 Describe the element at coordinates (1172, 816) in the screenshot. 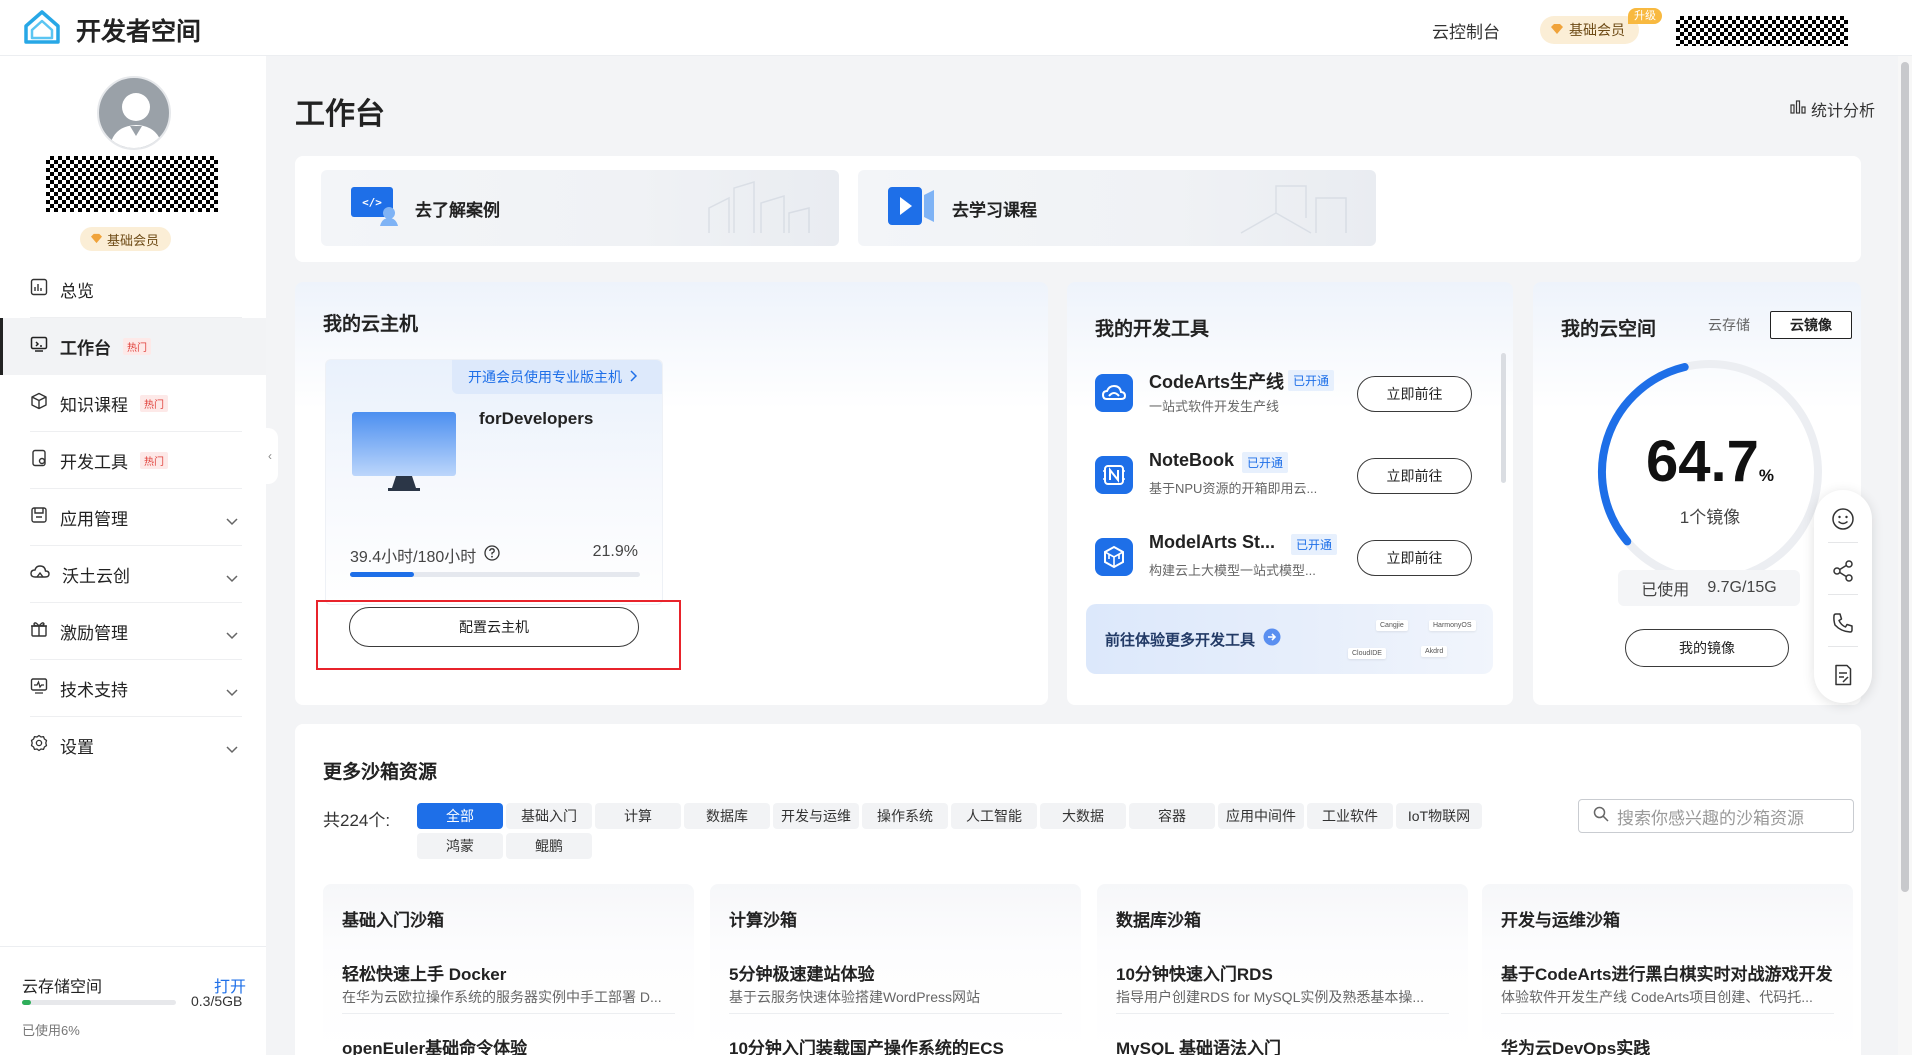

I see `chip-container: 容器` at that location.